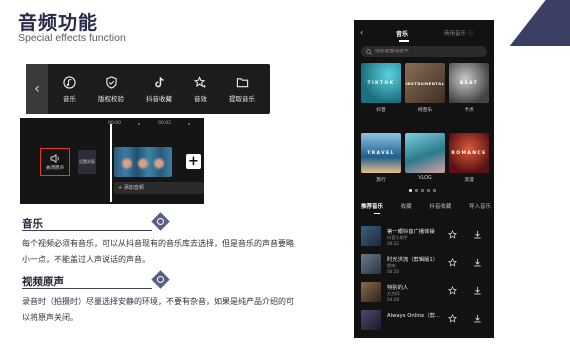 Image resolution: width=570 pixels, height=360 pixels. I want to click on tab-music: 音乐, so click(402, 33).